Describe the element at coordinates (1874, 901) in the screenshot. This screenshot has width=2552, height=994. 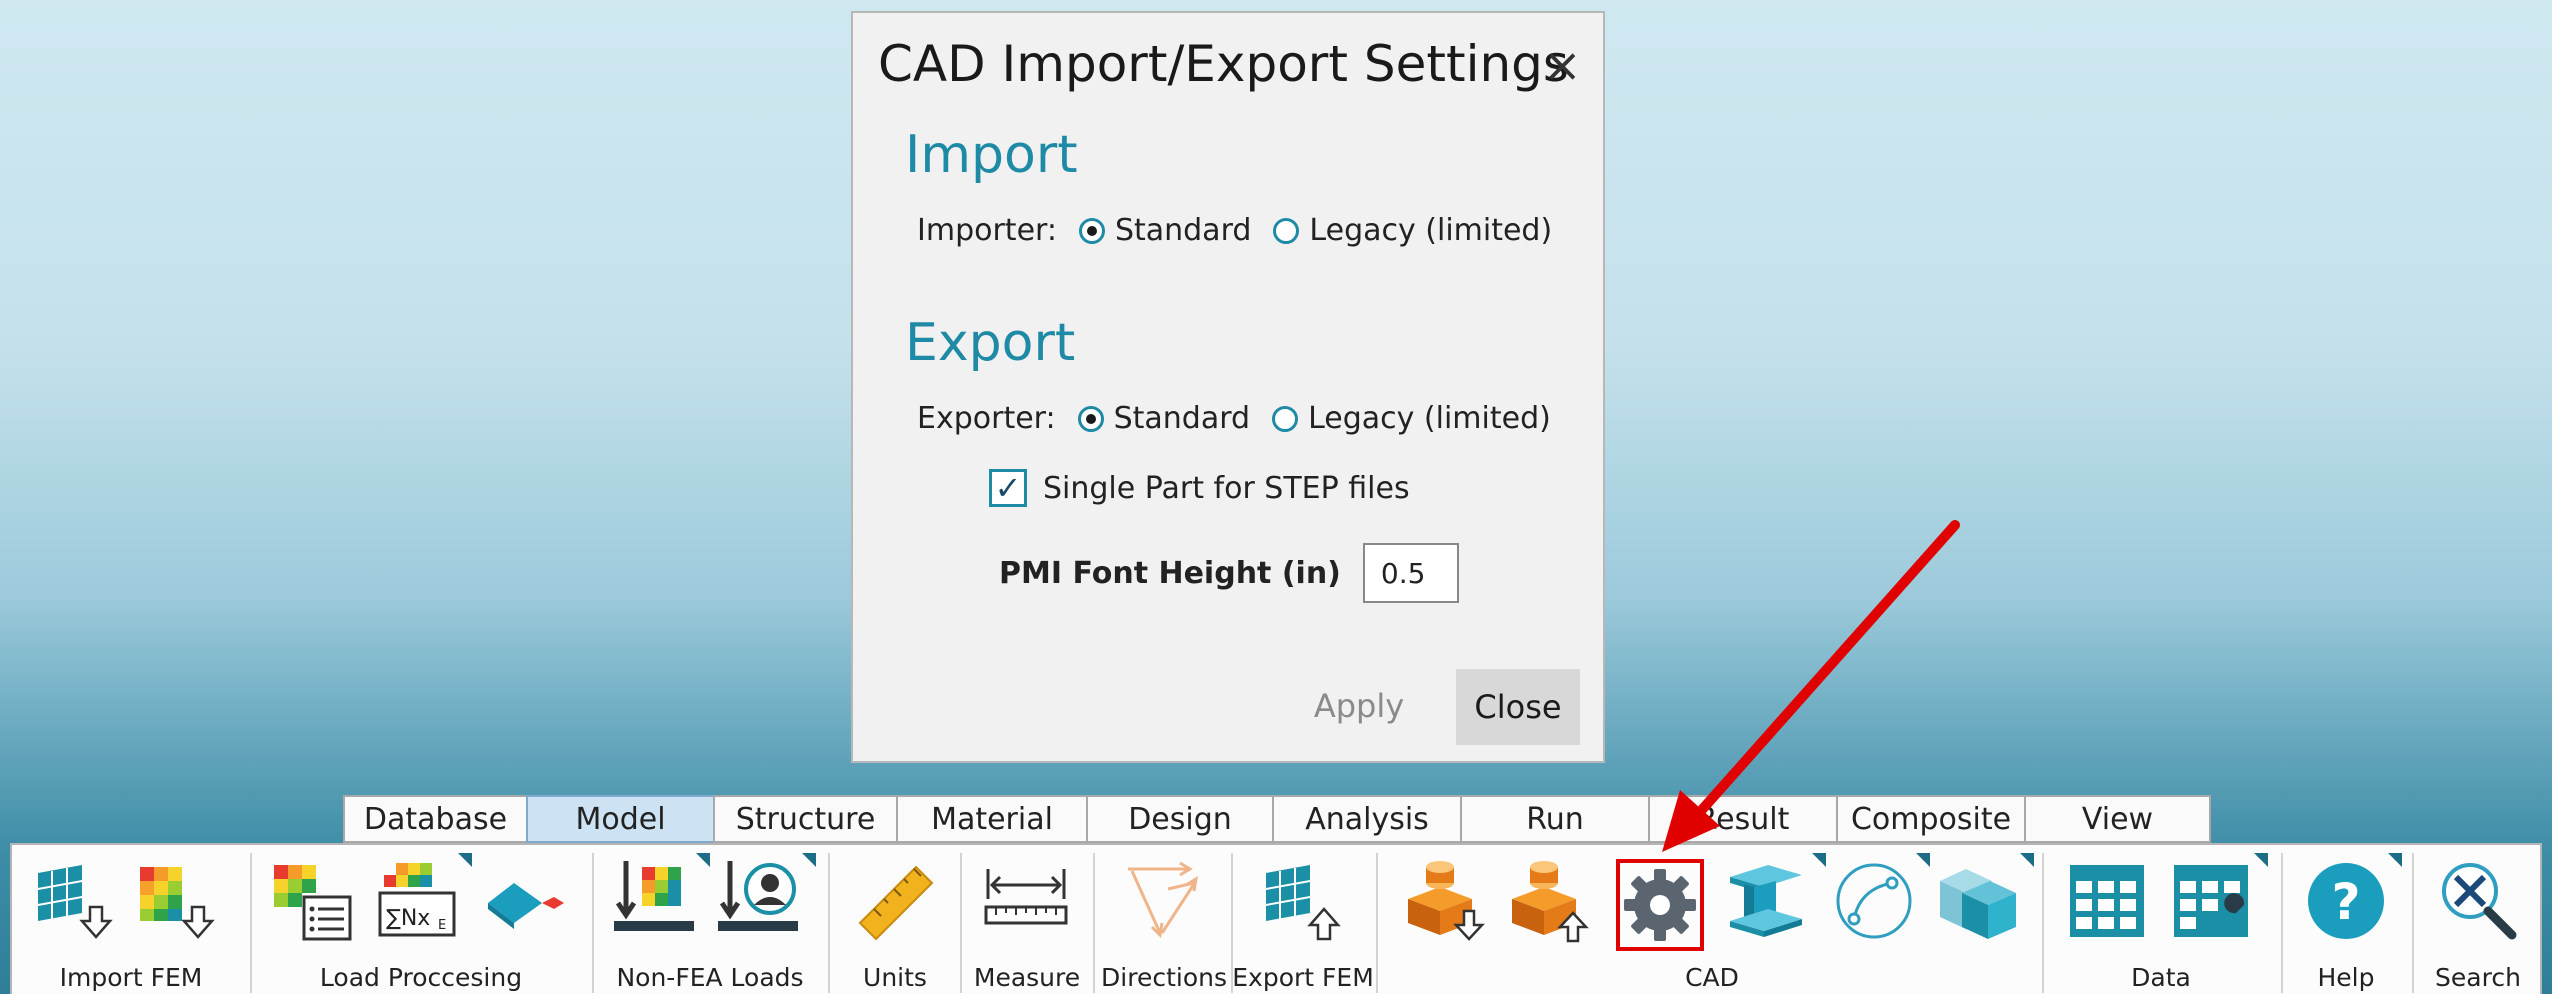
I see `curve-icon` at that location.